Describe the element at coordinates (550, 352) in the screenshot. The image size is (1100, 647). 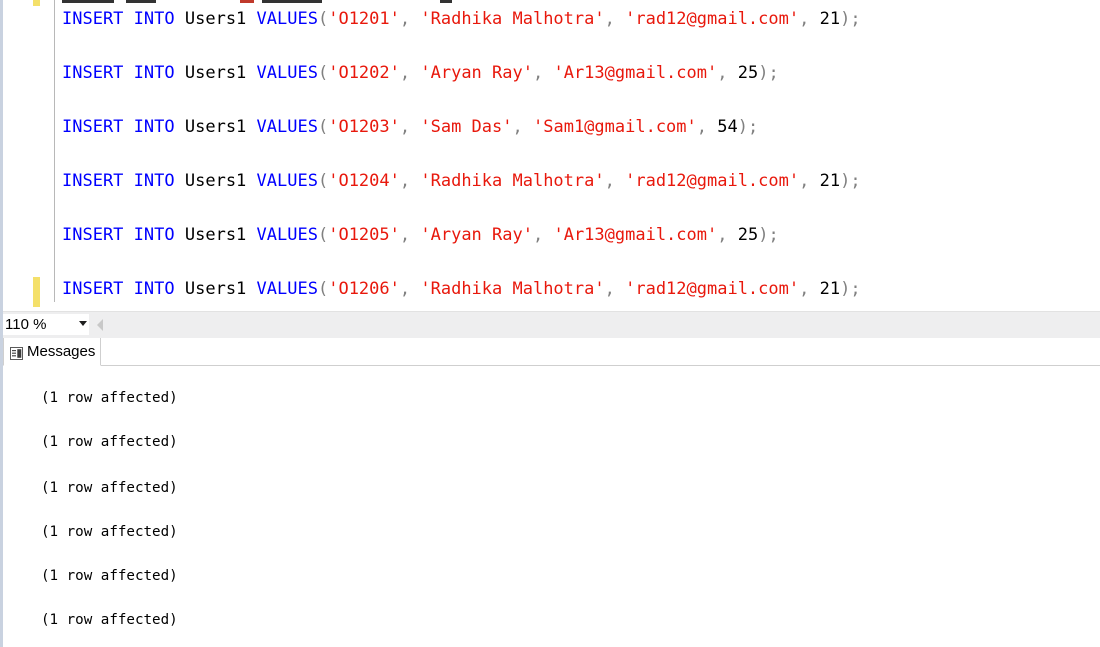
I see `results-tab-strip: Messages` at that location.